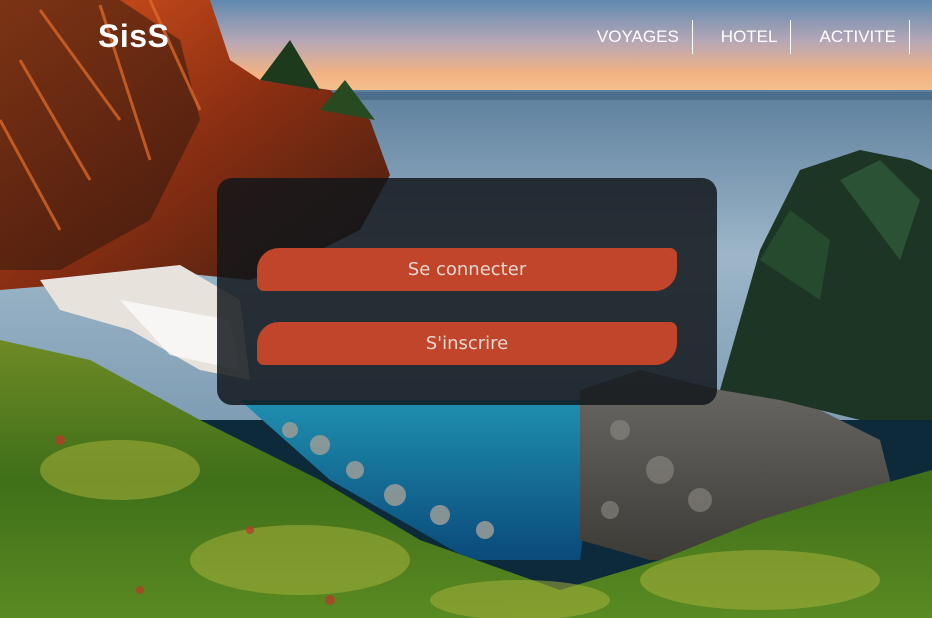 The image size is (932, 618). What do you see at coordinates (466, 38) in the screenshot?
I see `site-header: SisS VOYAGES HOTEL ACTIVITE` at bounding box center [466, 38].